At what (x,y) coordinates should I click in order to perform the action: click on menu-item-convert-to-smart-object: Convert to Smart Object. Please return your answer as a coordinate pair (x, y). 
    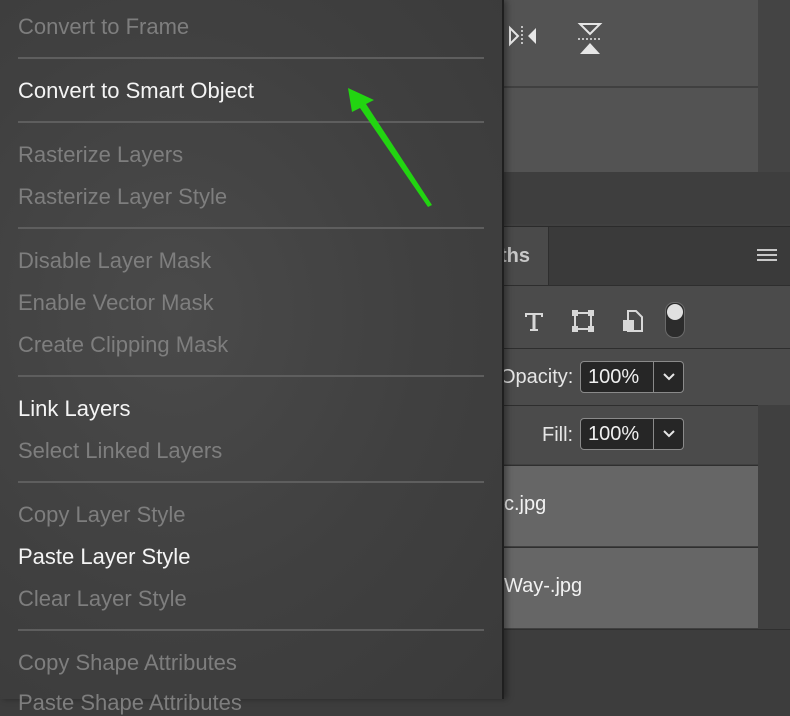
    Looking at the image, I should click on (136, 91).